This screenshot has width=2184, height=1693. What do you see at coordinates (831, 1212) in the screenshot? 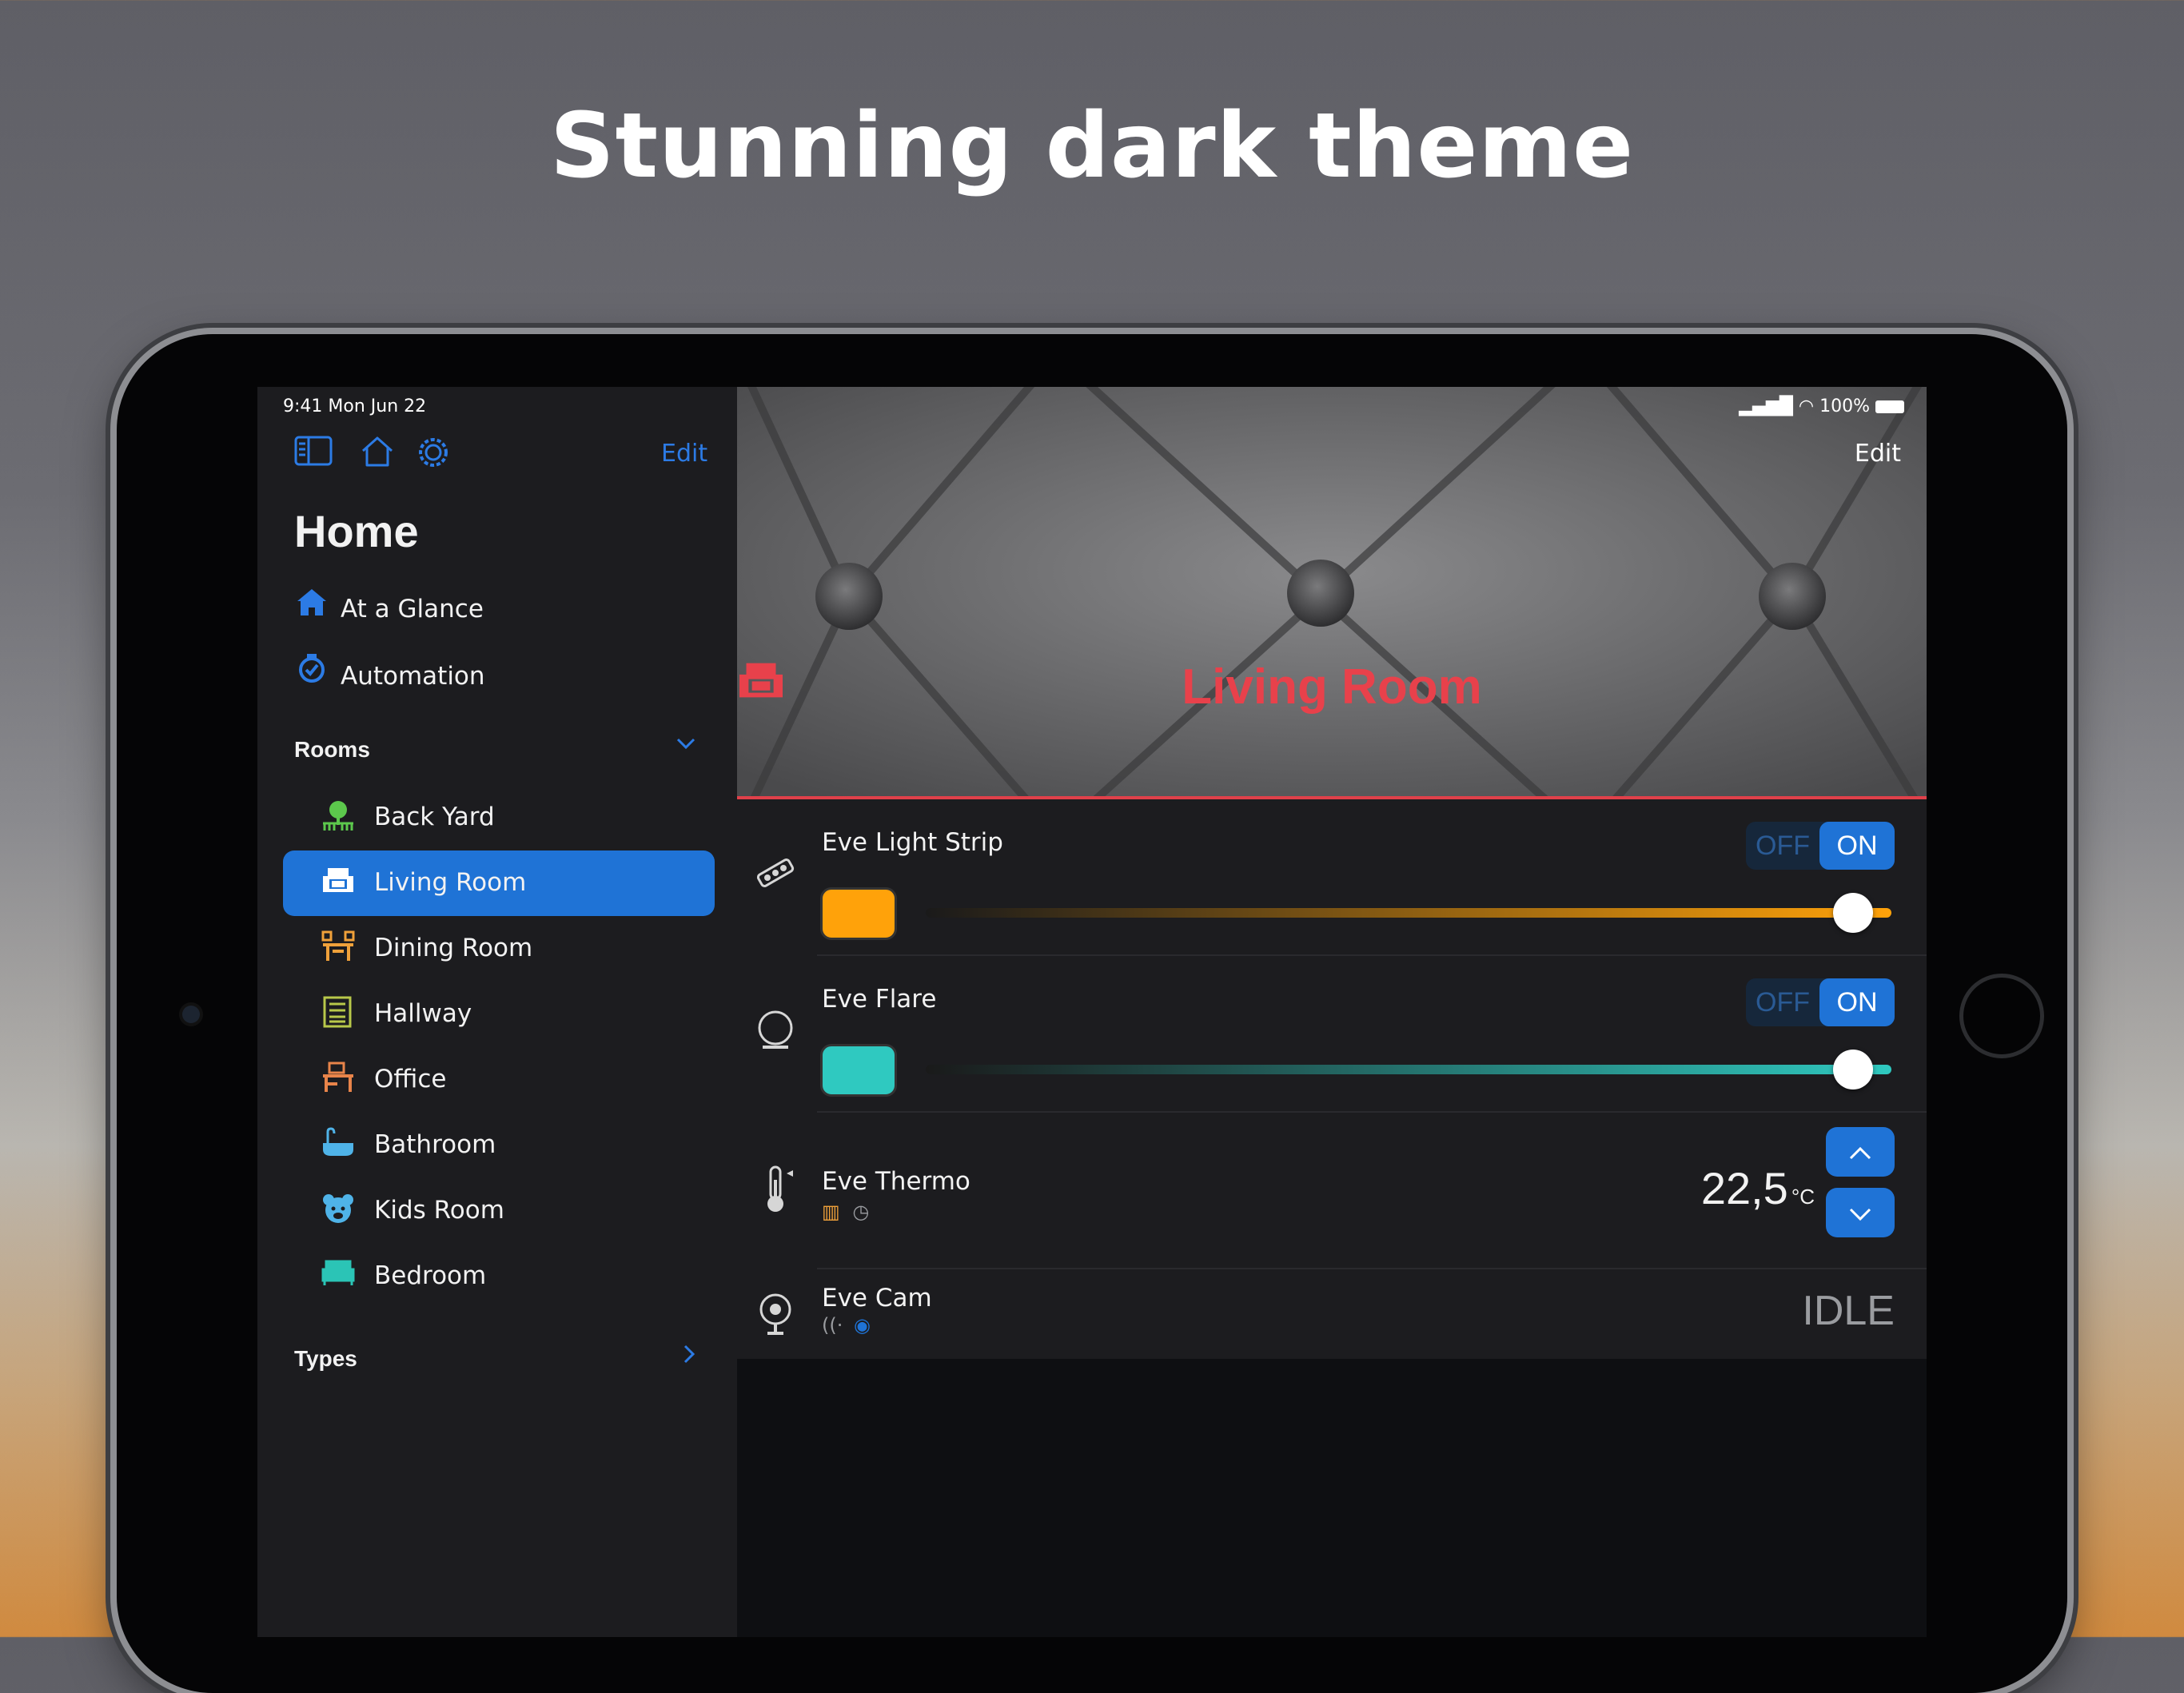
I see `radiator-icon: ▥` at bounding box center [831, 1212].